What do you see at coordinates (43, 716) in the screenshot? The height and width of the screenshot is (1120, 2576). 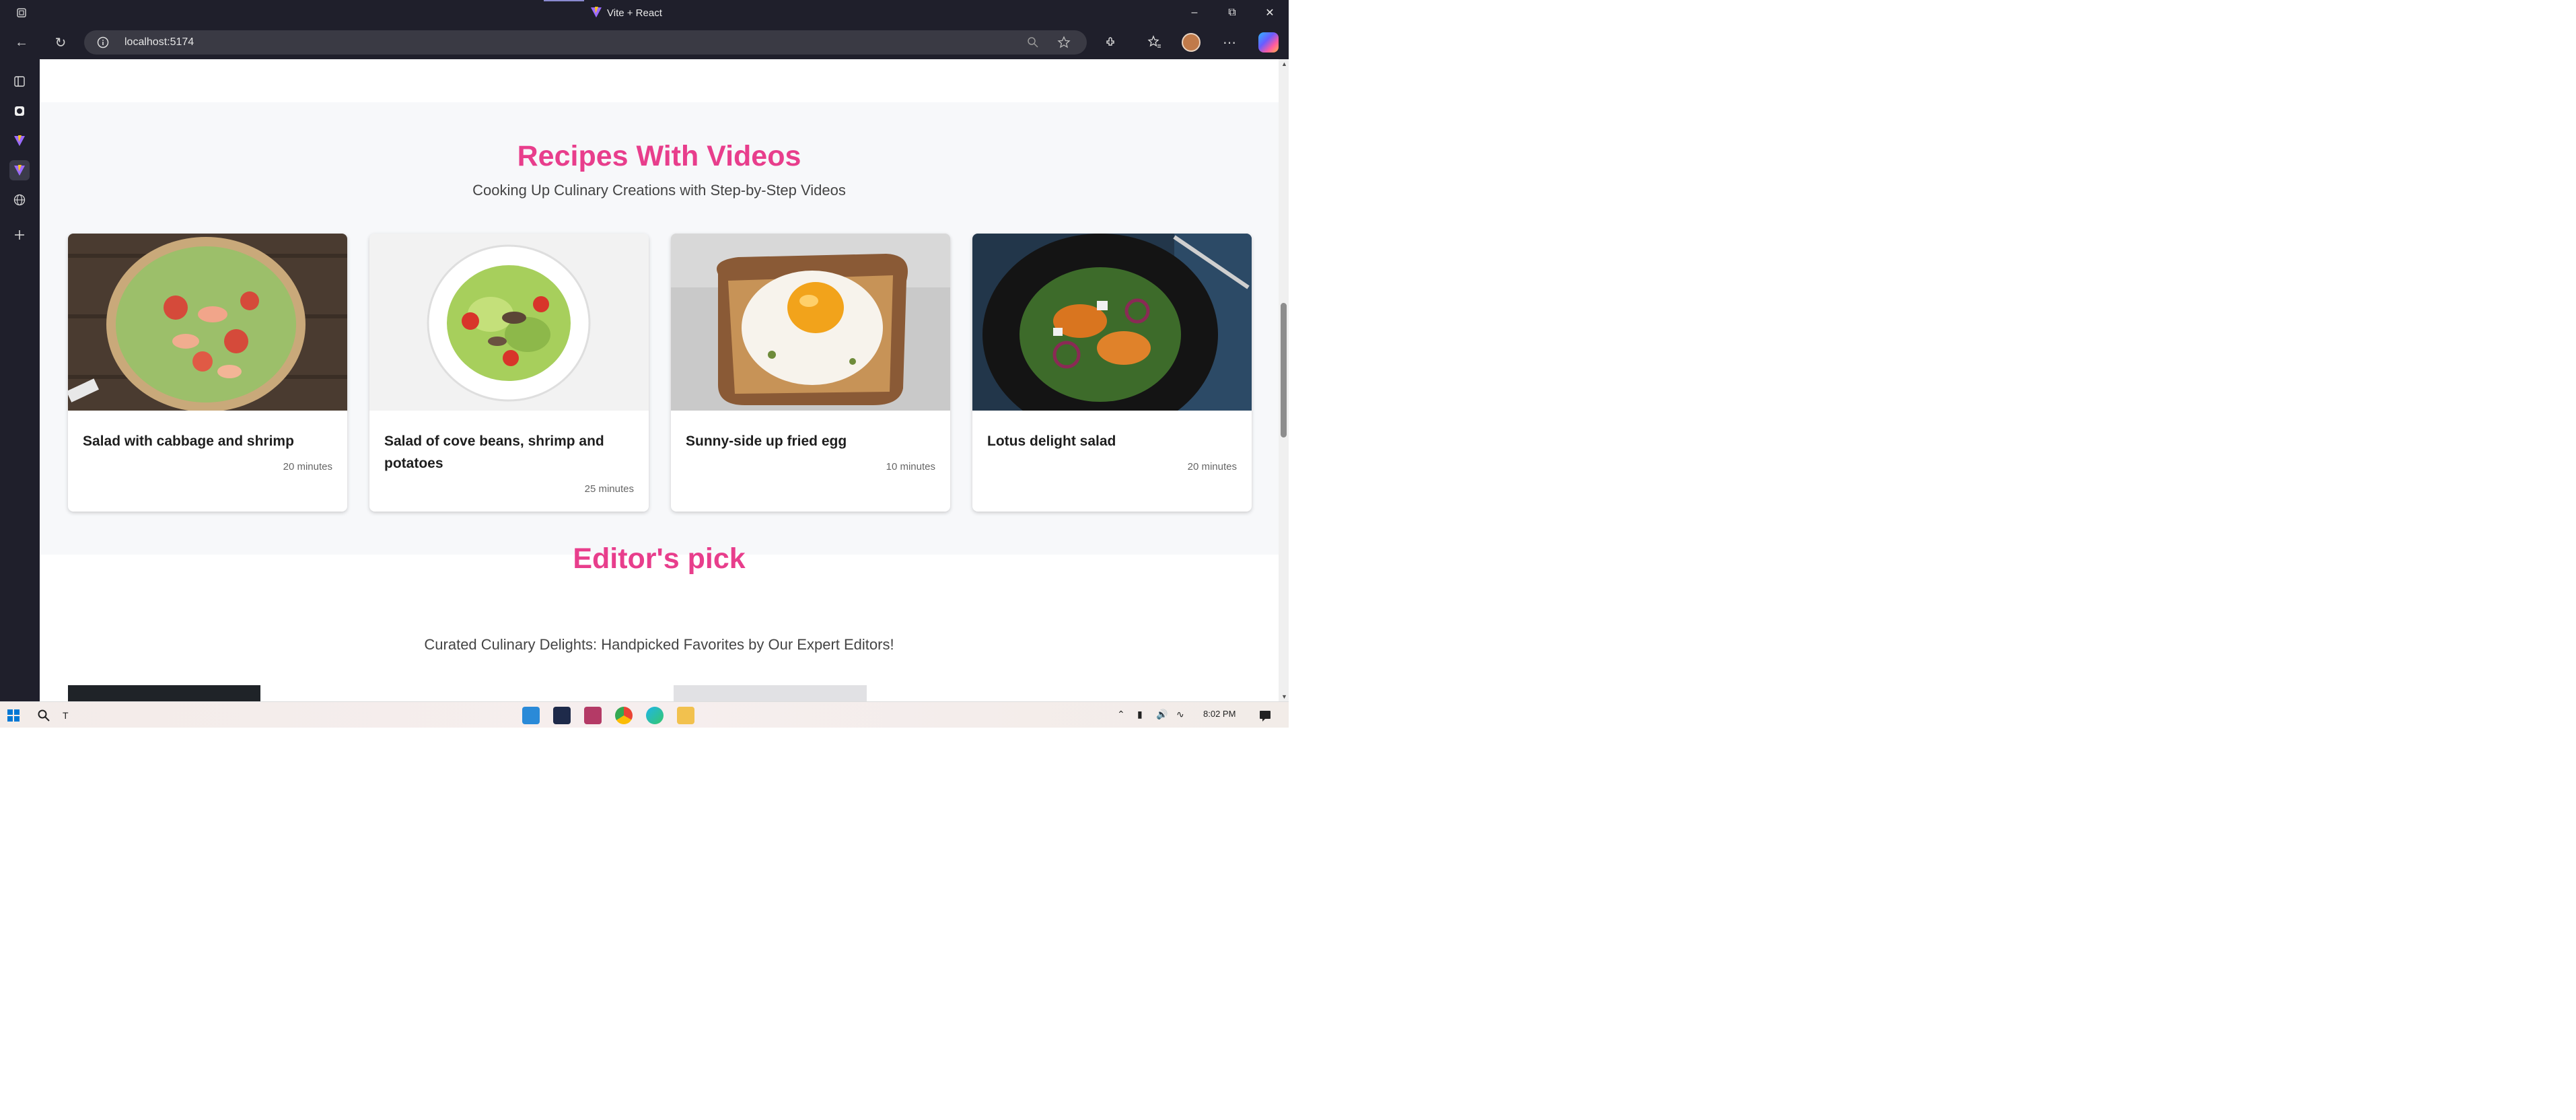 I see `search-icon` at bounding box center [43, 716].